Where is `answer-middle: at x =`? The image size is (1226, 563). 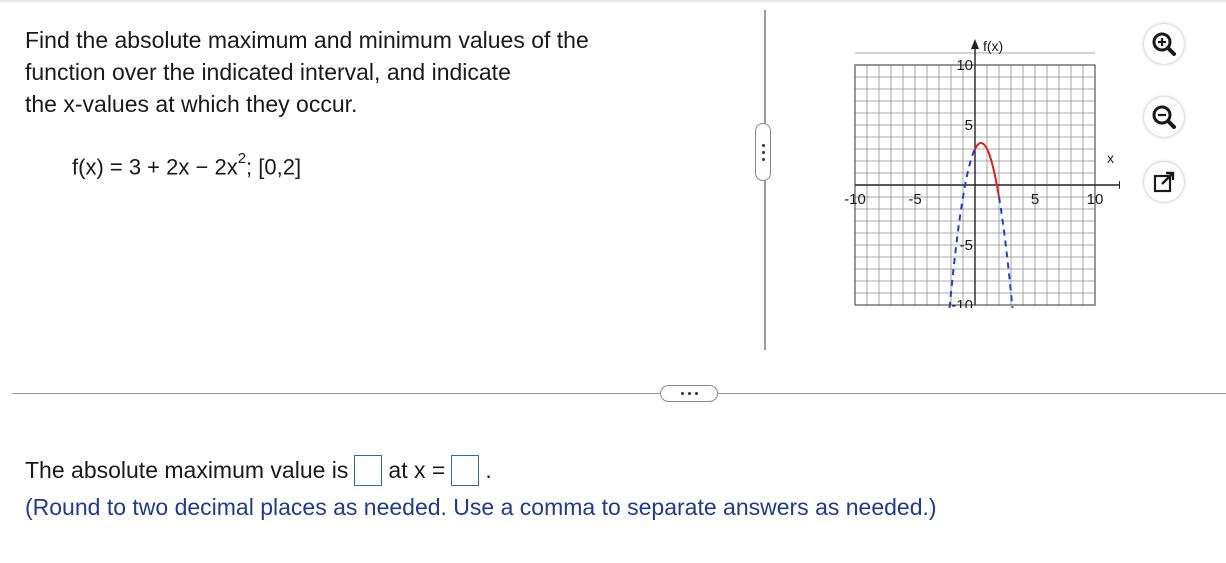
answer-middle: at x = is located at coordinates (417, 470).